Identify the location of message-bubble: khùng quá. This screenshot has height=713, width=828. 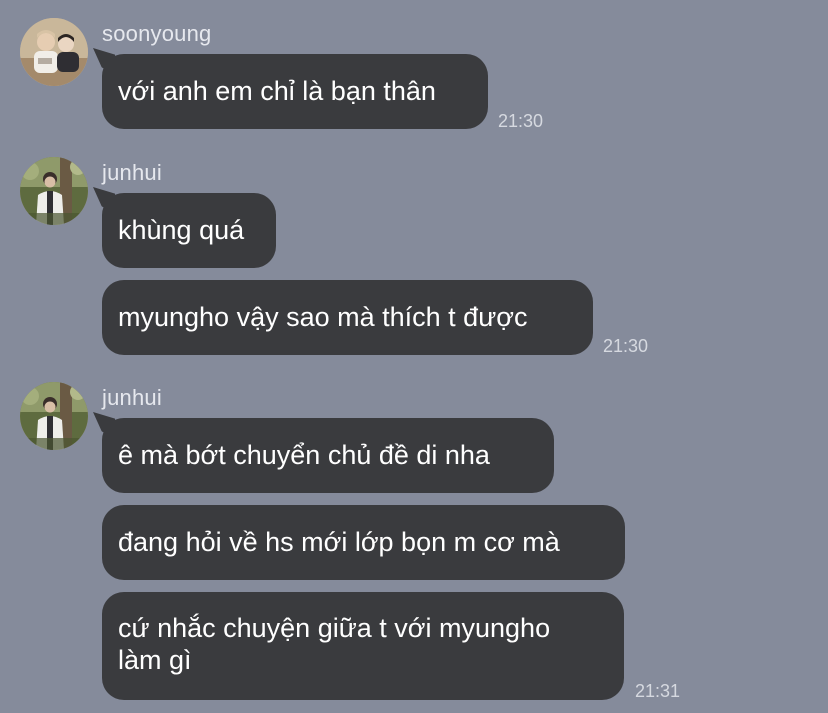
(189, 230).